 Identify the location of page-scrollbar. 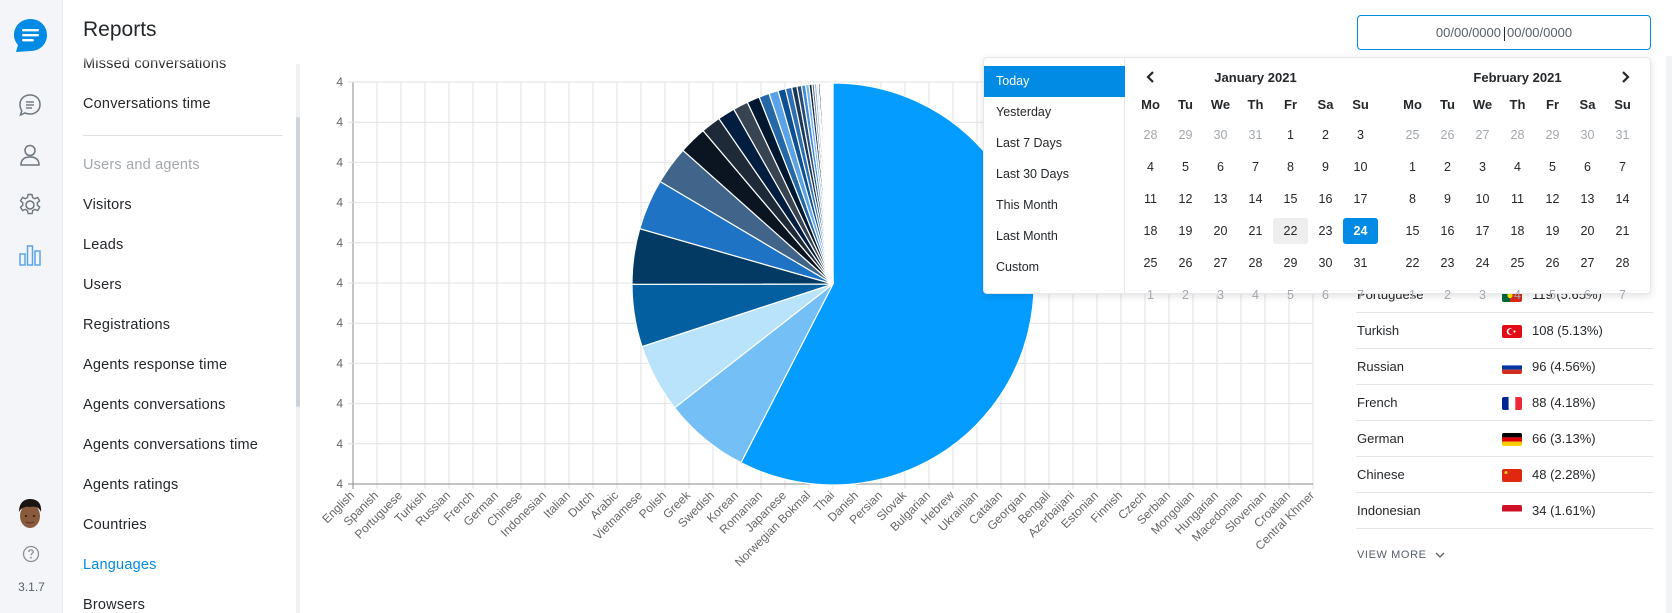
(1669, 334).